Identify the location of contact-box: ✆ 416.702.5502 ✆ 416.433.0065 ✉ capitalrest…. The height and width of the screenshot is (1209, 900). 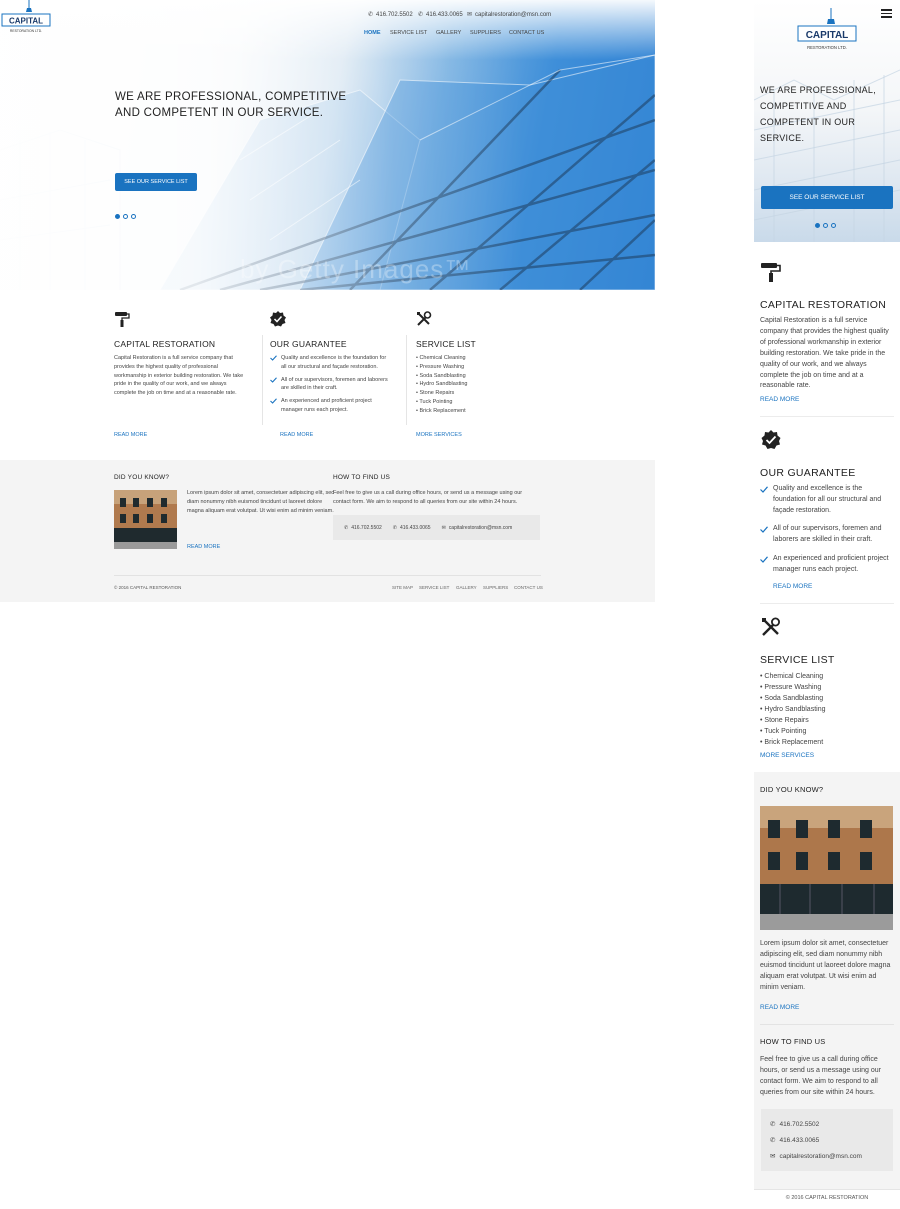
(827, 1140).